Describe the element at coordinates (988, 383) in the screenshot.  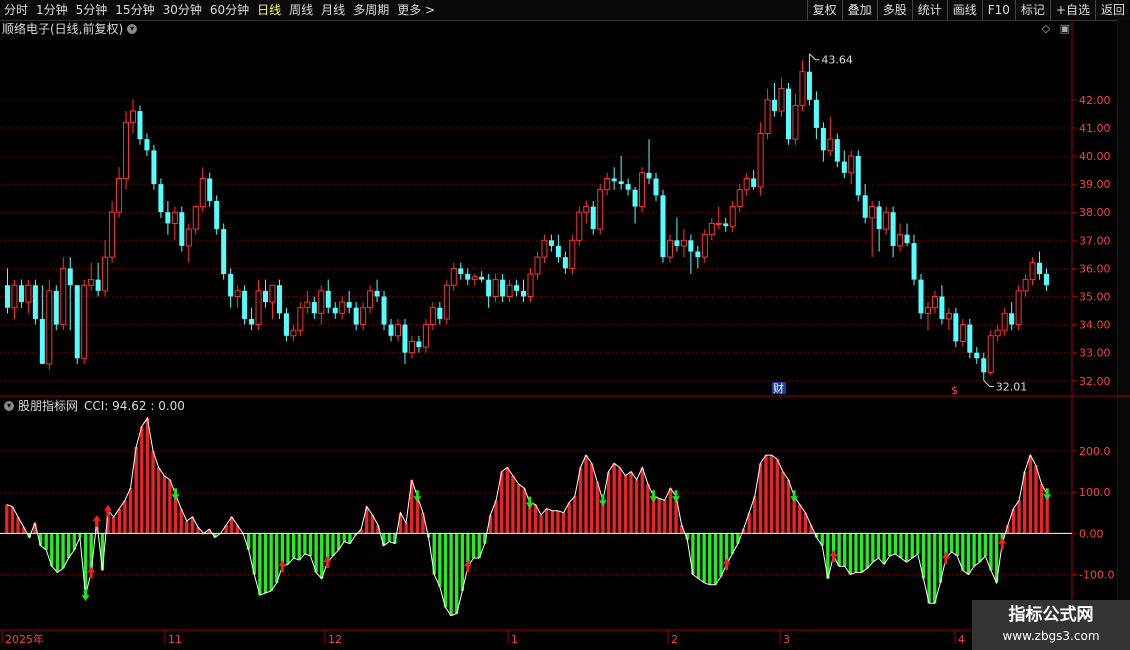
I see `low-pointer` at that location.